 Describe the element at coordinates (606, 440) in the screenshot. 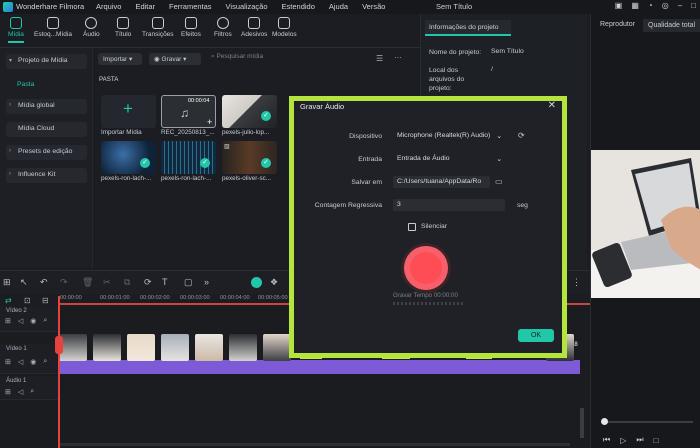

I see `skip-back-icon: ⏮` at that location.